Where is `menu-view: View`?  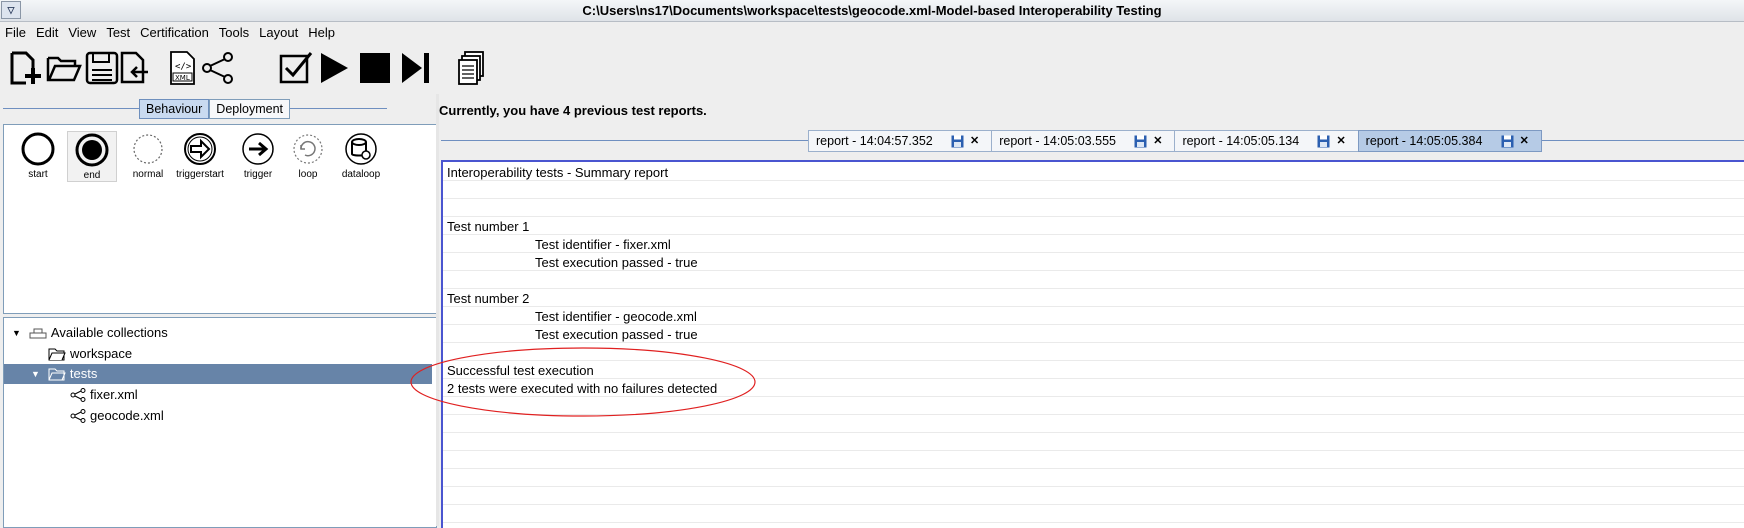
menu-view: View is located at coordinates (82, 32).